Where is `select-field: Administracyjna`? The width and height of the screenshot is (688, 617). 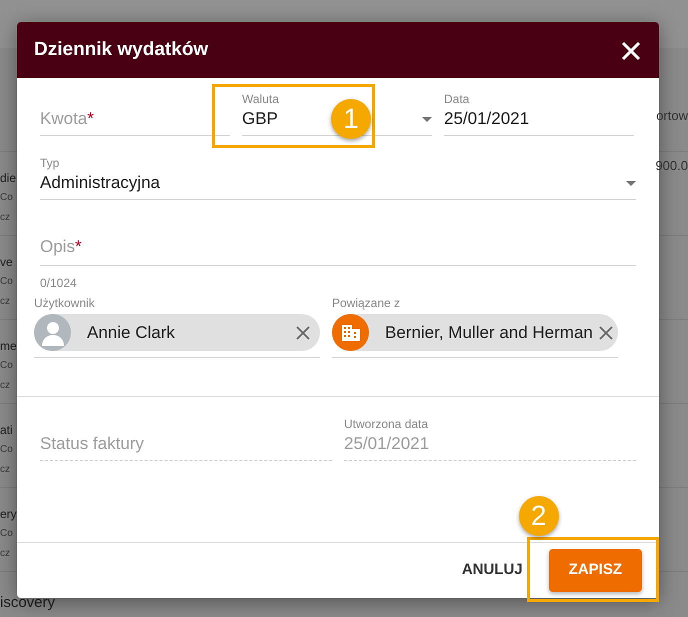 select-field: Administracyjna is located at coordinates (338, 185).